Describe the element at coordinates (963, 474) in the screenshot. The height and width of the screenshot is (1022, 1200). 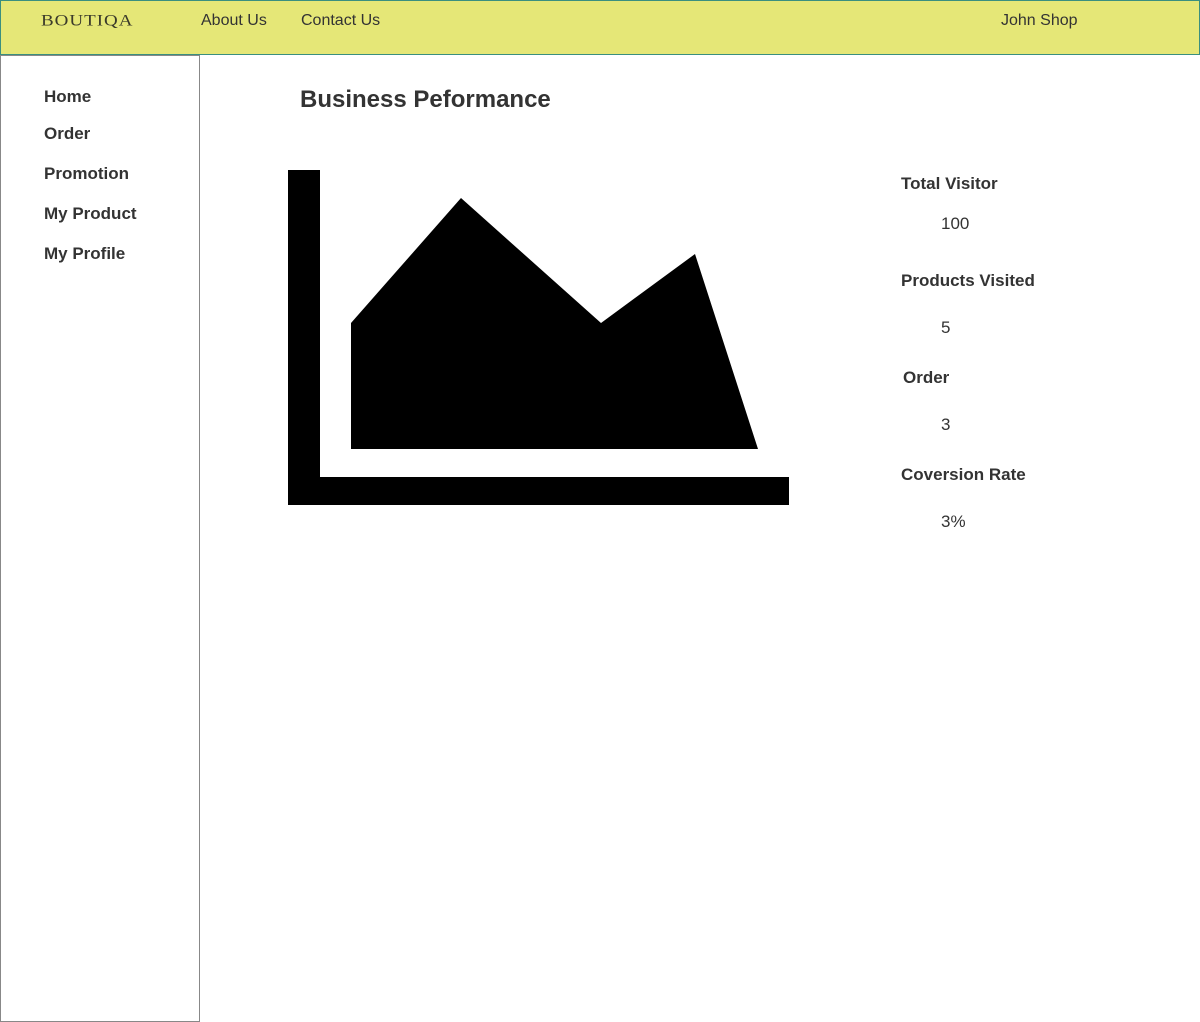
I see `stat-label-conversion-rate: Coversion Rate` at that location.